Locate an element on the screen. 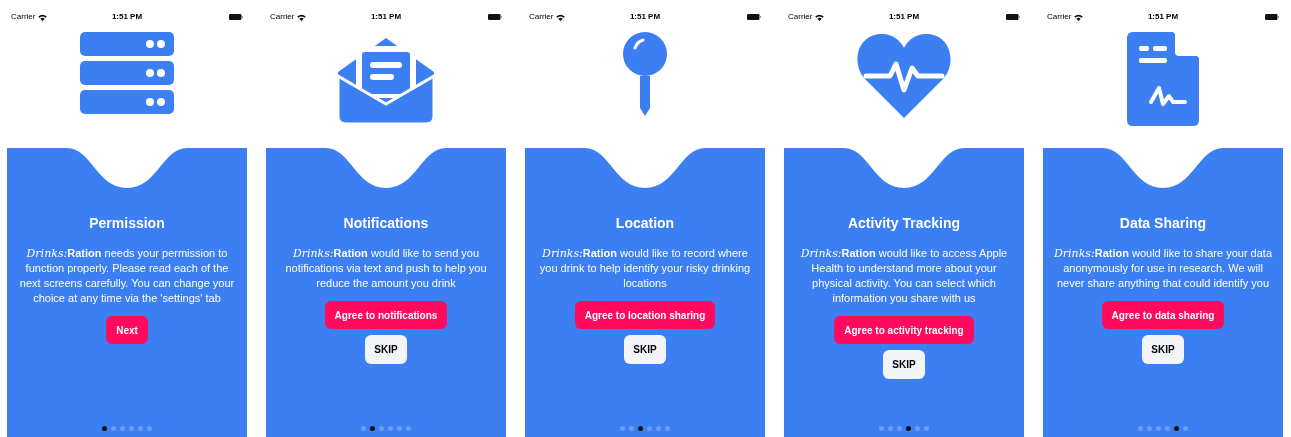 The image size is (1291, 437). screen-title: Location is located at coordinates (645, 223).